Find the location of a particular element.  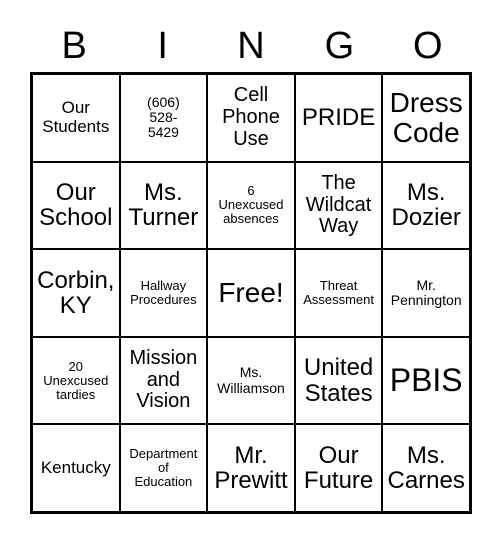

free-space: Free! is located at coordinates (251, 293).